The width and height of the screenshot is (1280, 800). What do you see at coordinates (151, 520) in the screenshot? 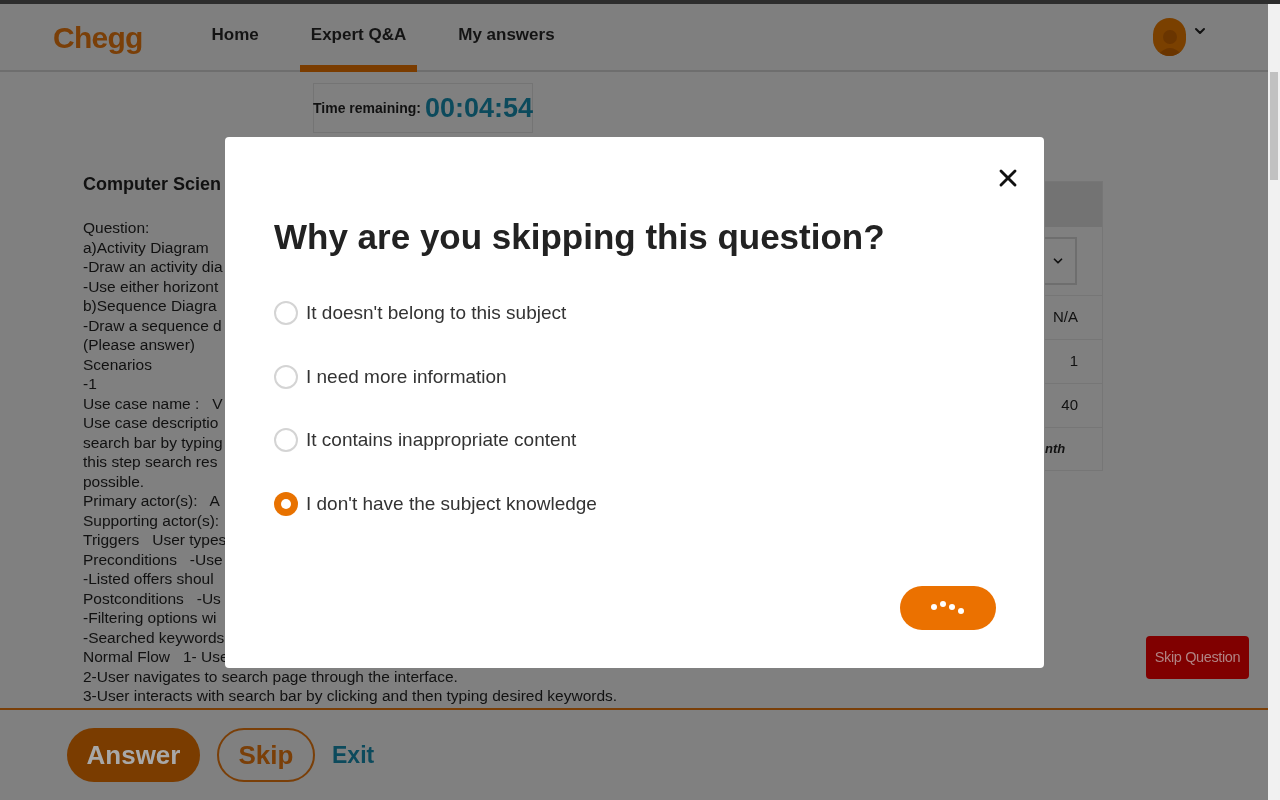
I see `question-text-line: Supporting actor(s):` at bounding box center [151, 520].